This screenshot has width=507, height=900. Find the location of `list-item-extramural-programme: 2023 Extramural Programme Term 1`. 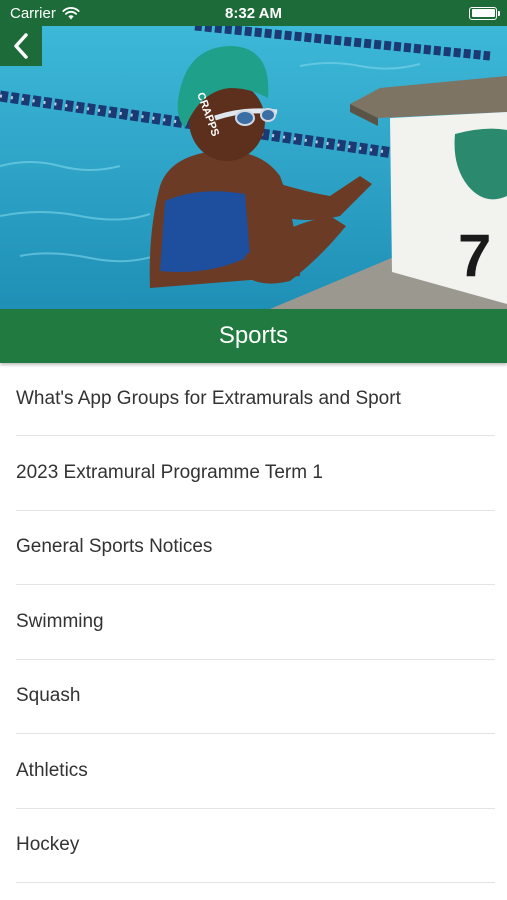

list-item-extramural-programme: 2023 Extramural Programme Term 1 is located at coordinates (255, 473).